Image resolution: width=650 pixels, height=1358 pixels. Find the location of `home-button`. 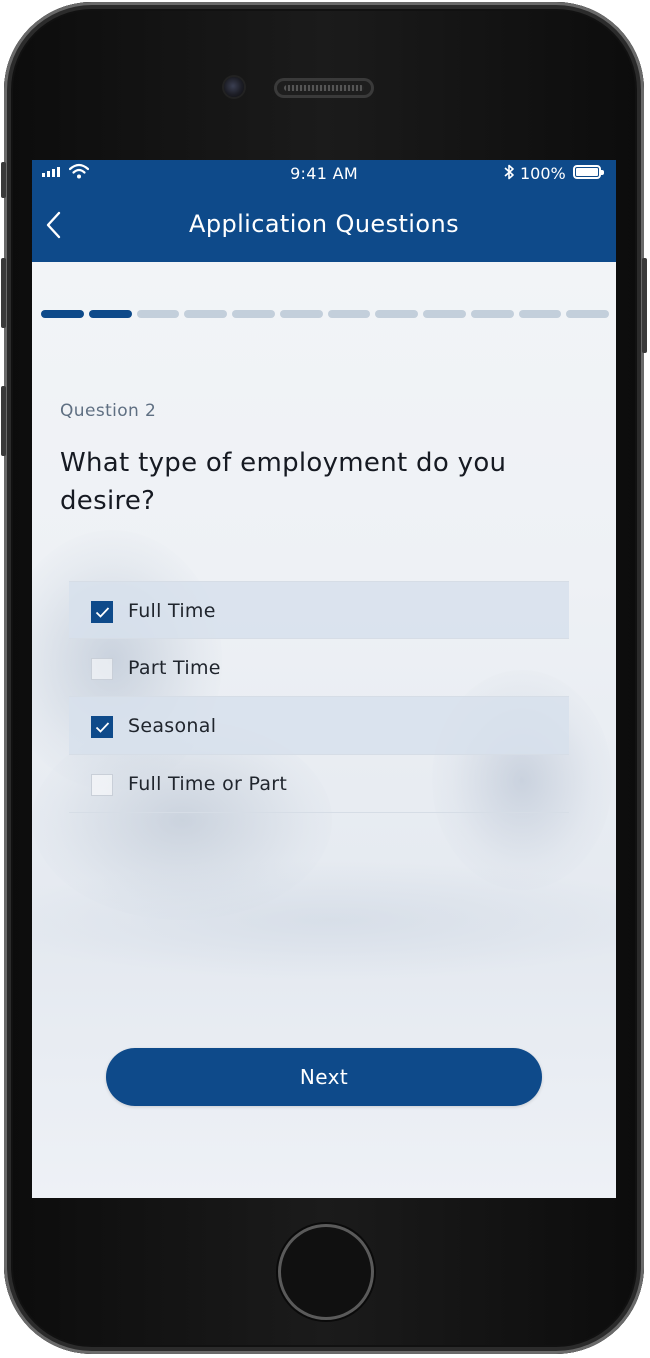

home-button is located at coordinates (326, 1272).